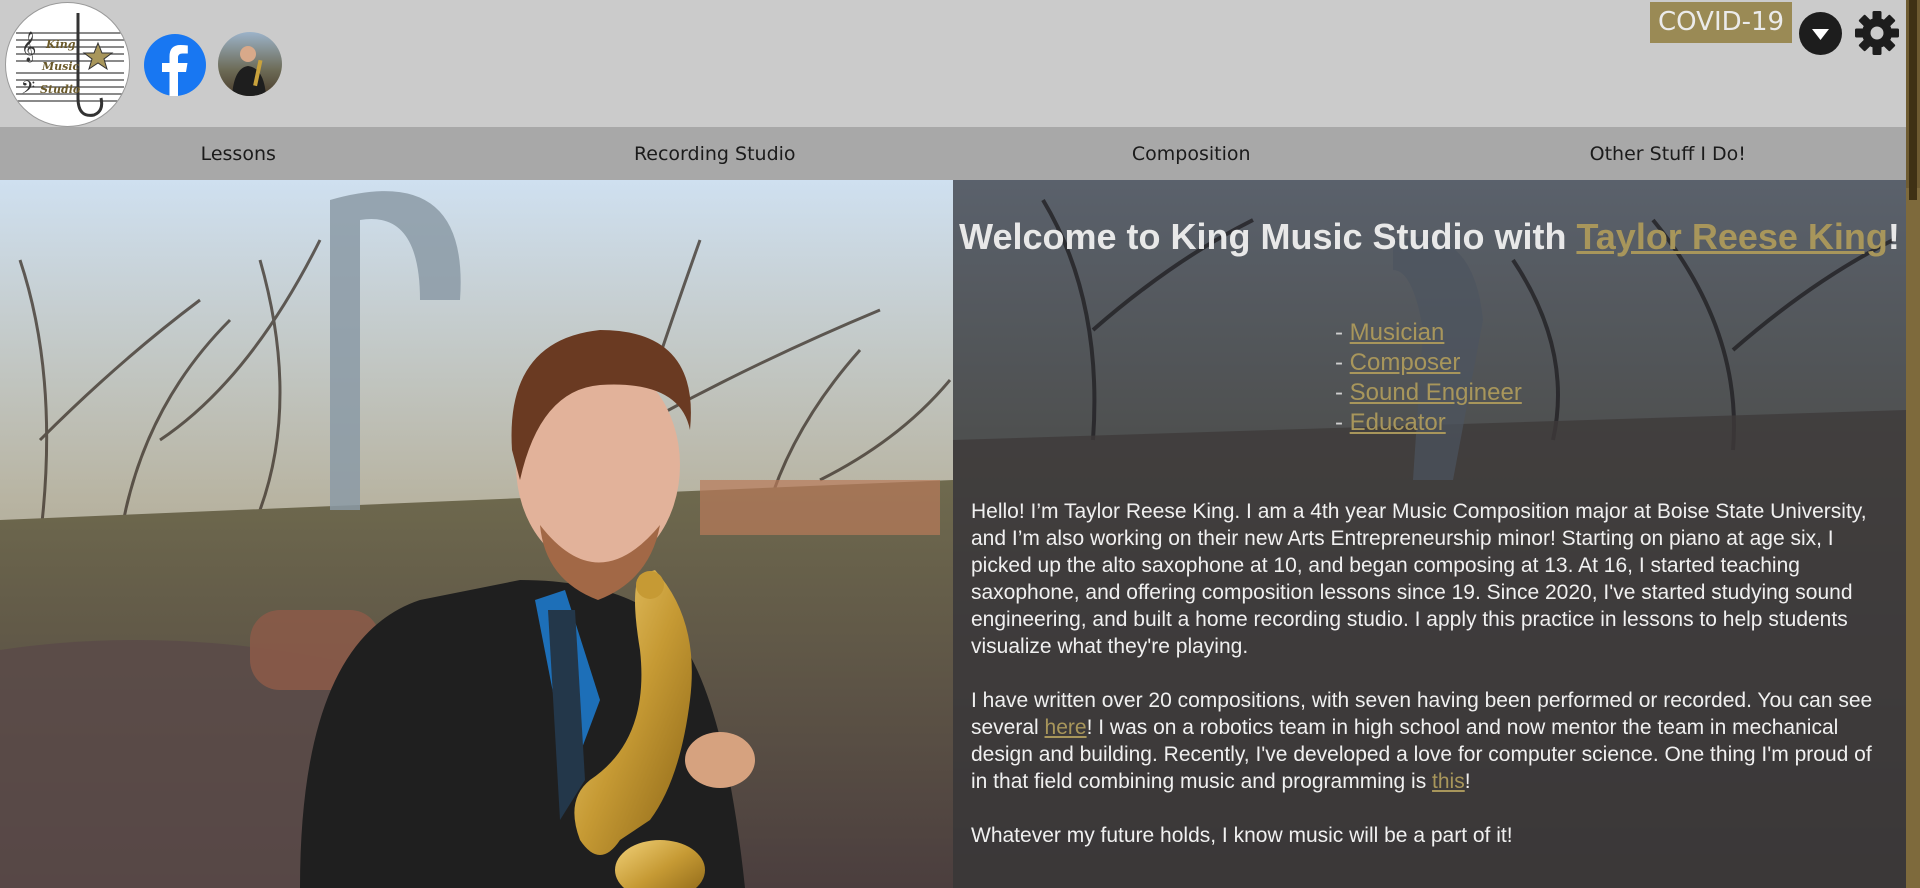  I want to click on logo-text-2: Music, so click(60, 66).